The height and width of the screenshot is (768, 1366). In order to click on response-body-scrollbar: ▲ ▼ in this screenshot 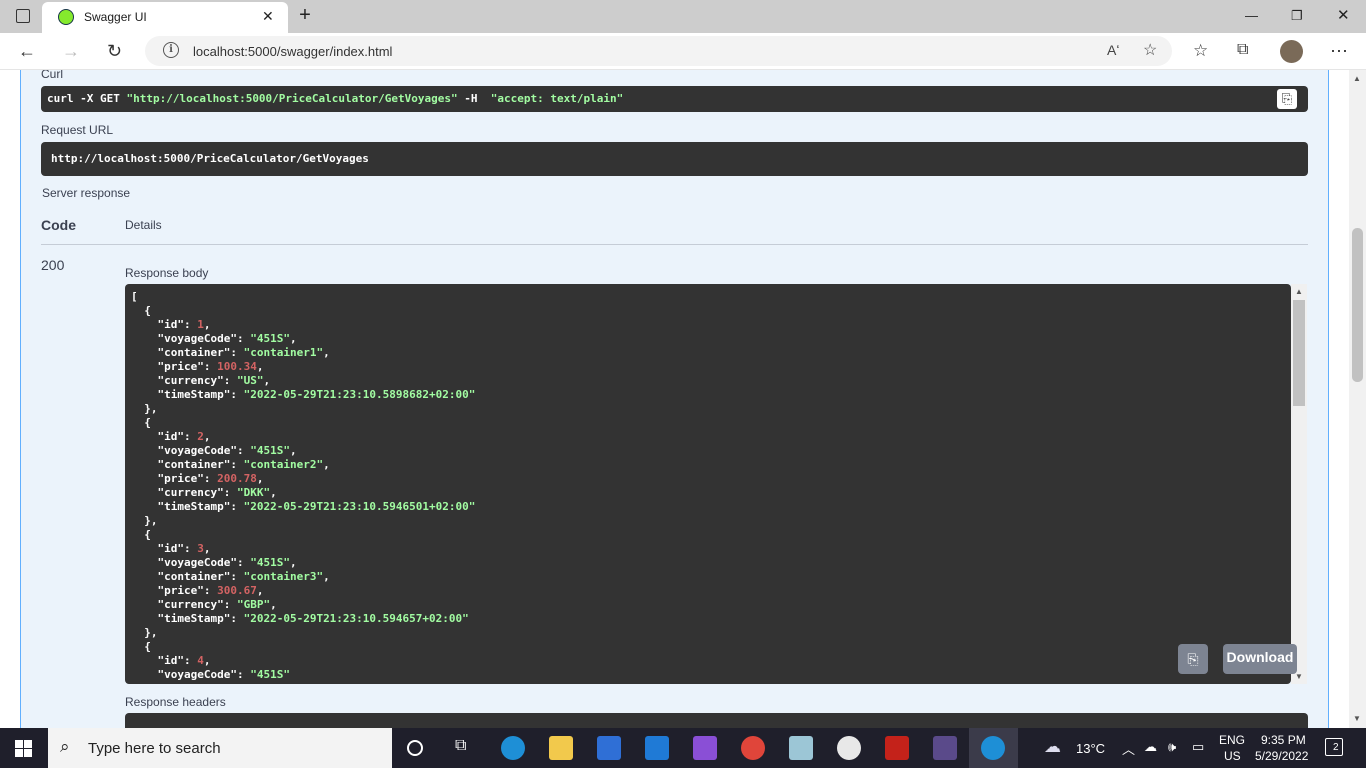, I will do `click(1299, 484)`.